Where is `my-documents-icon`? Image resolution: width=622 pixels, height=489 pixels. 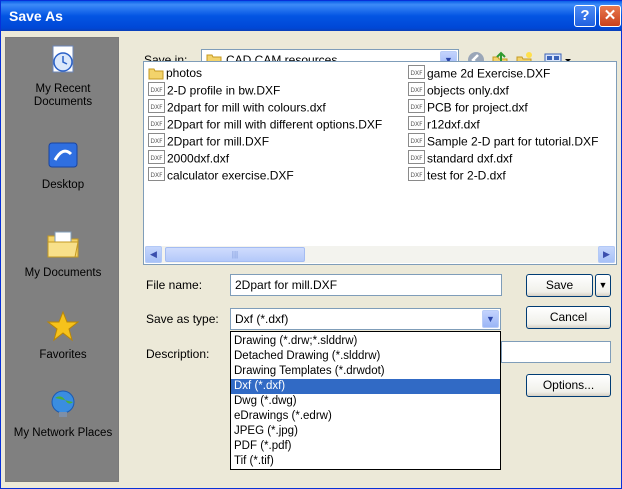 my-documents-icon is located at coordinates (63, 244).